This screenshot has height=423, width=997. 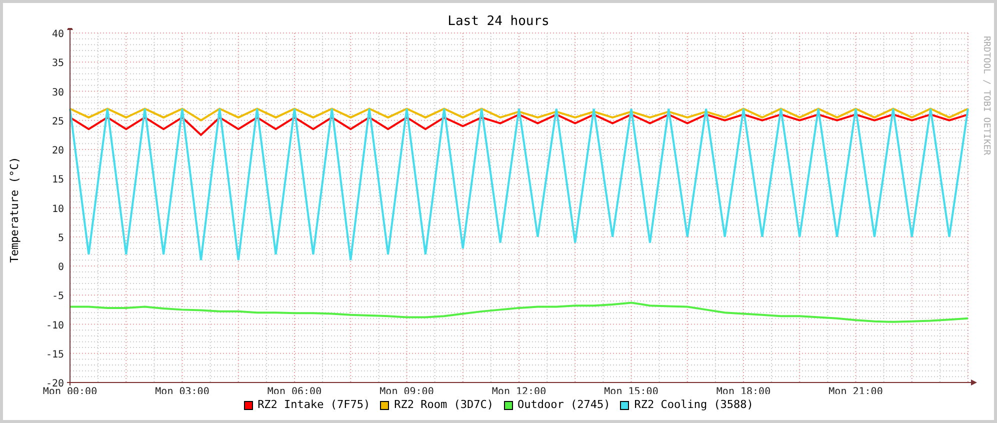 What do you see at coordinates (58, 122) in the screenshot?
I see `y-tick-label: 25` at bounding box center [58, 122].